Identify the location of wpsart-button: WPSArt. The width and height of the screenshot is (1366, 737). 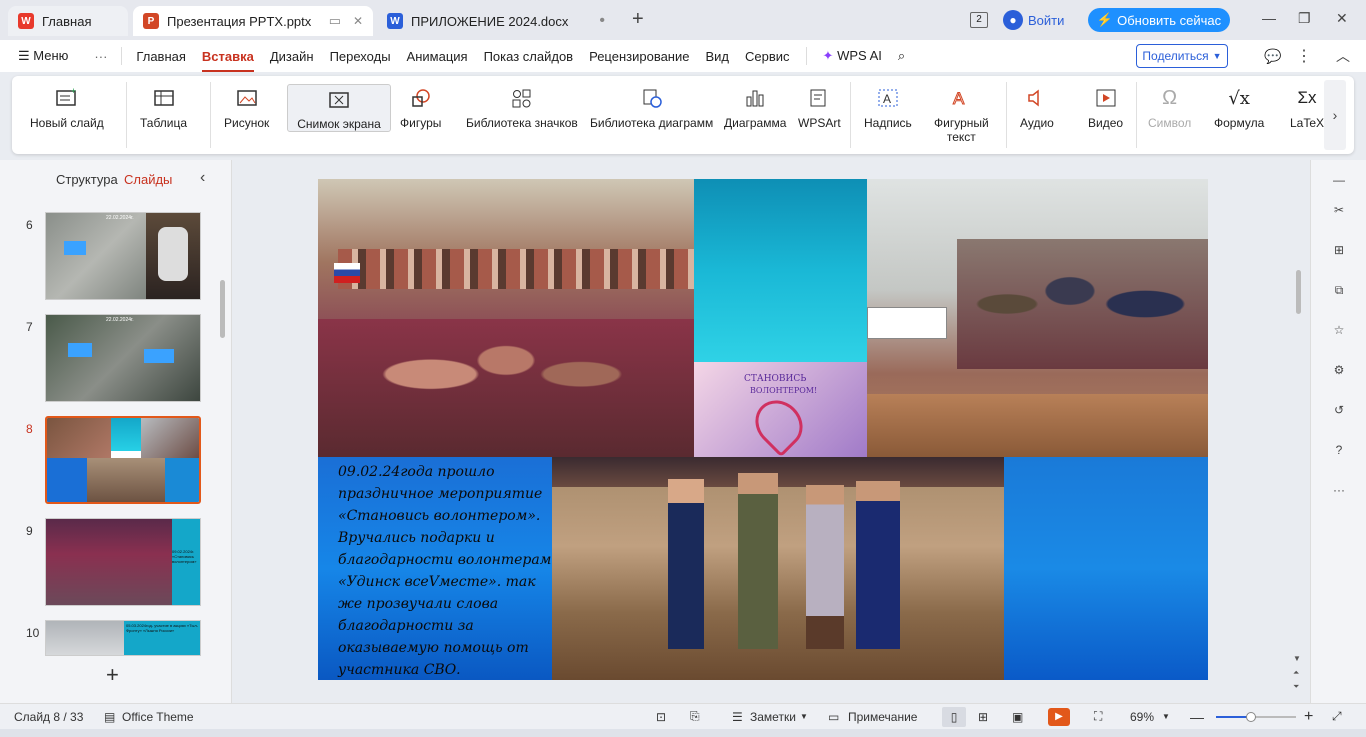
(819, 108).